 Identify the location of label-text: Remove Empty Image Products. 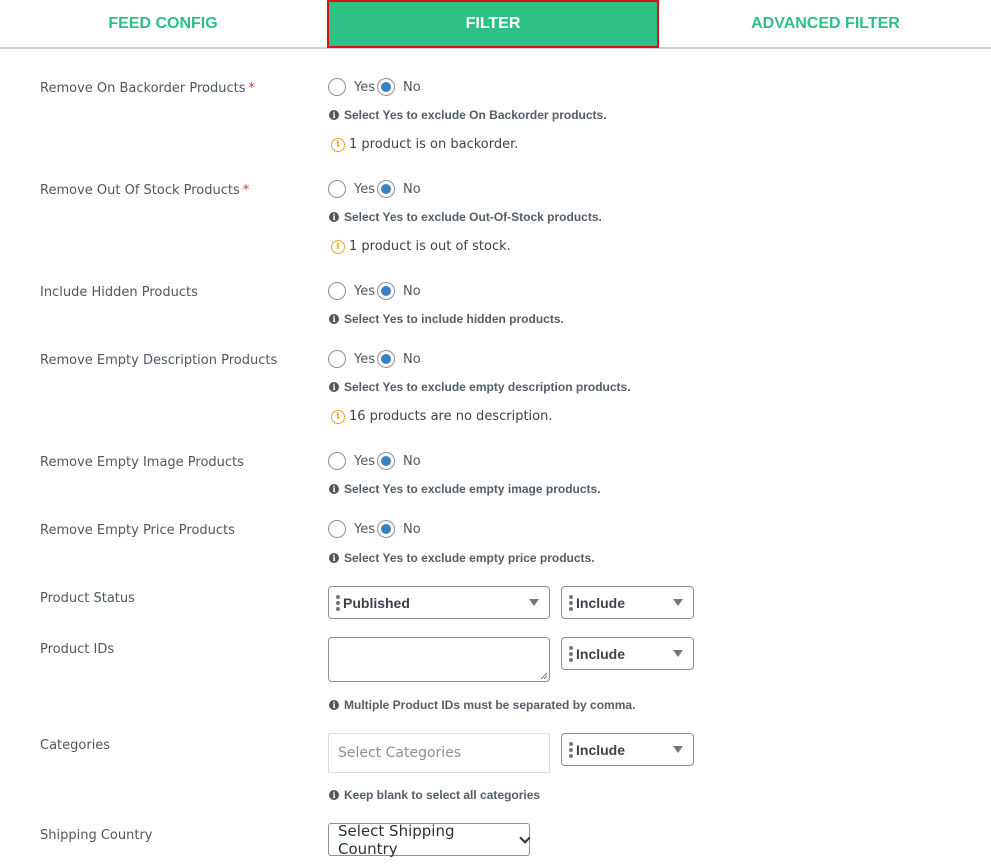
(142, 462).